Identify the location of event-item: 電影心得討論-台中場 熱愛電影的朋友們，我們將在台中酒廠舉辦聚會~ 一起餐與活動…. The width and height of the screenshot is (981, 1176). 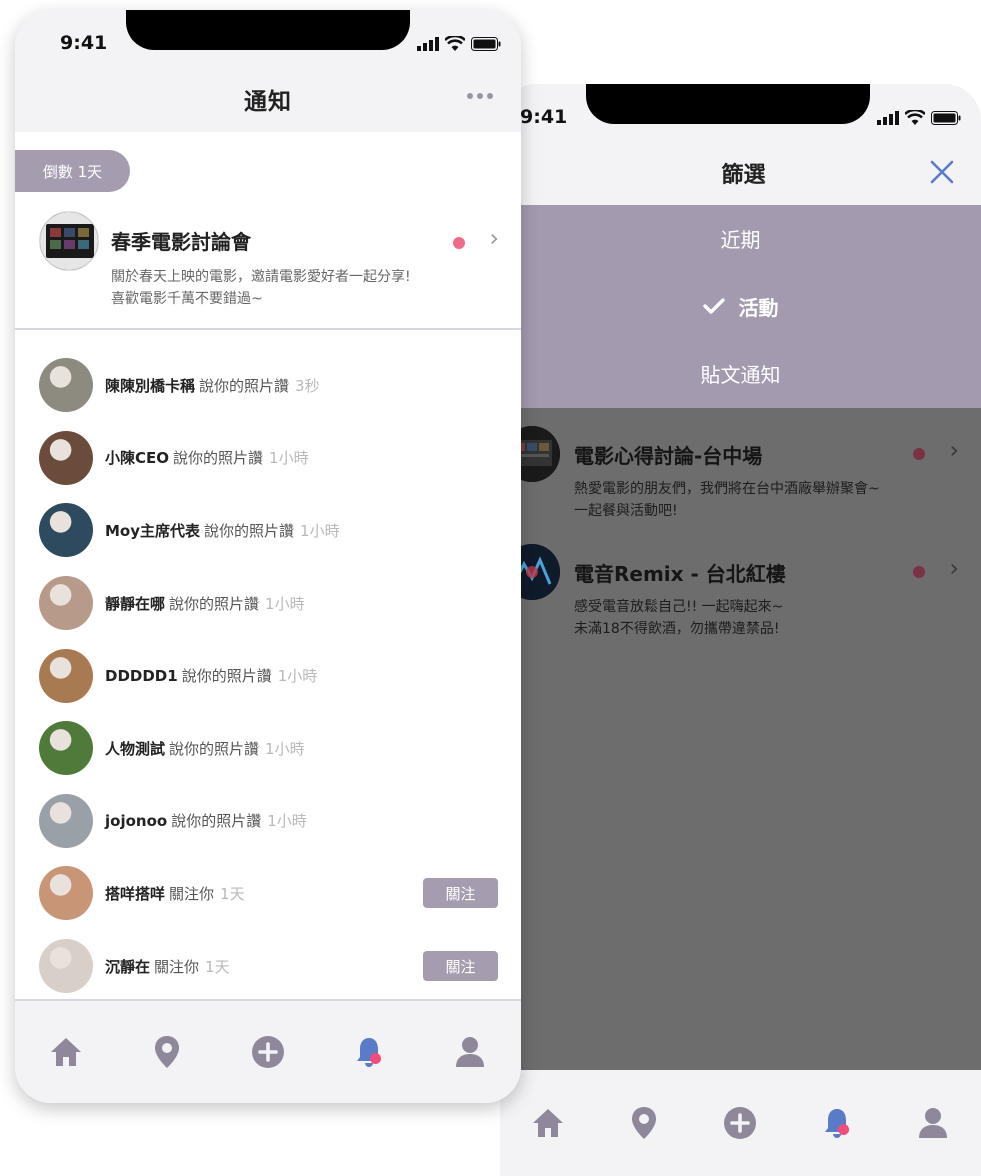
(740, 481).